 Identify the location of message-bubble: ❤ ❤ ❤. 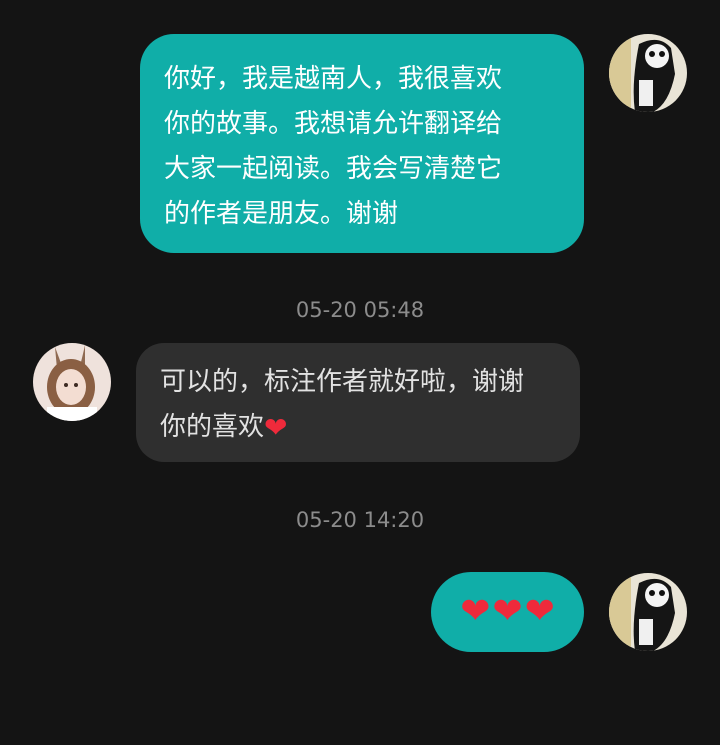
(507, 612).